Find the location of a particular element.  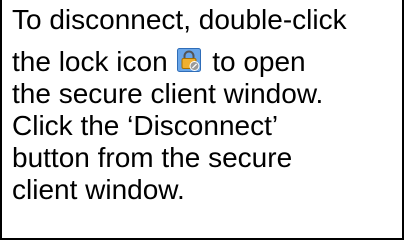

instruction-line-1: To disconnect, double-click is located at coordinates (179, 19).